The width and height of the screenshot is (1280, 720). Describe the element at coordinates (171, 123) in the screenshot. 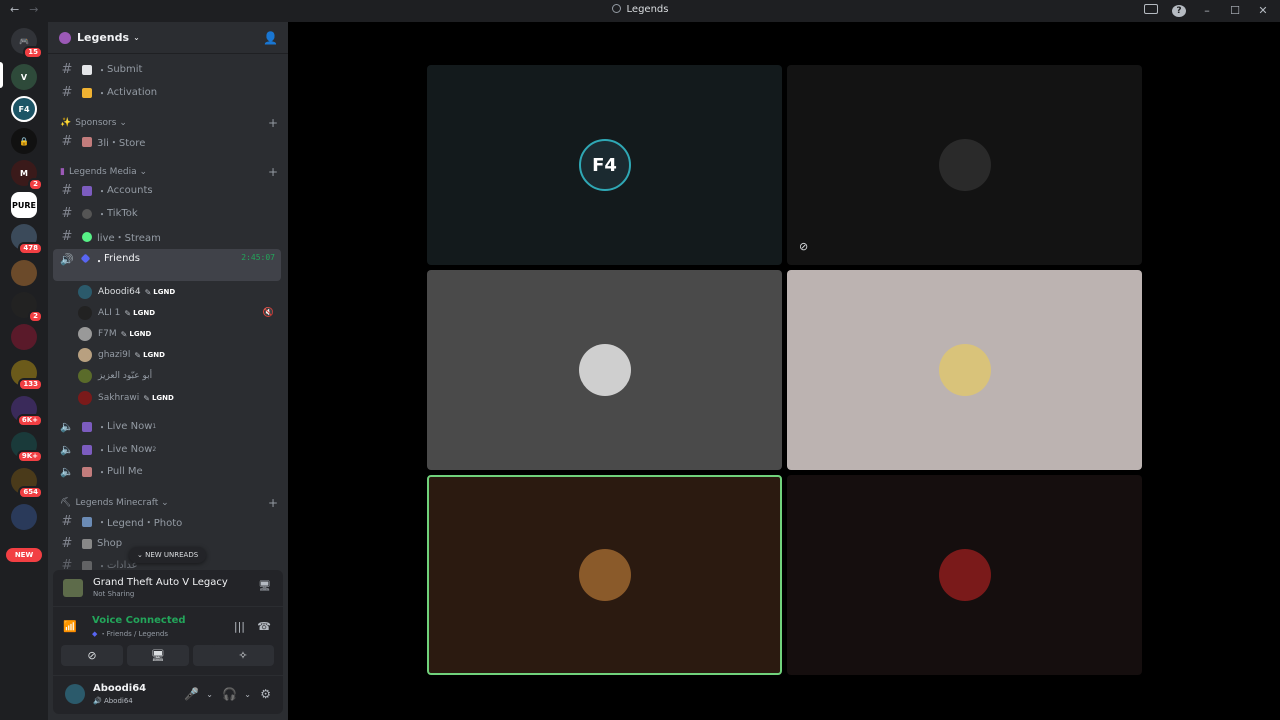

I see `category-sponsors: ✨ Sponsors ⌄ +` at that location.